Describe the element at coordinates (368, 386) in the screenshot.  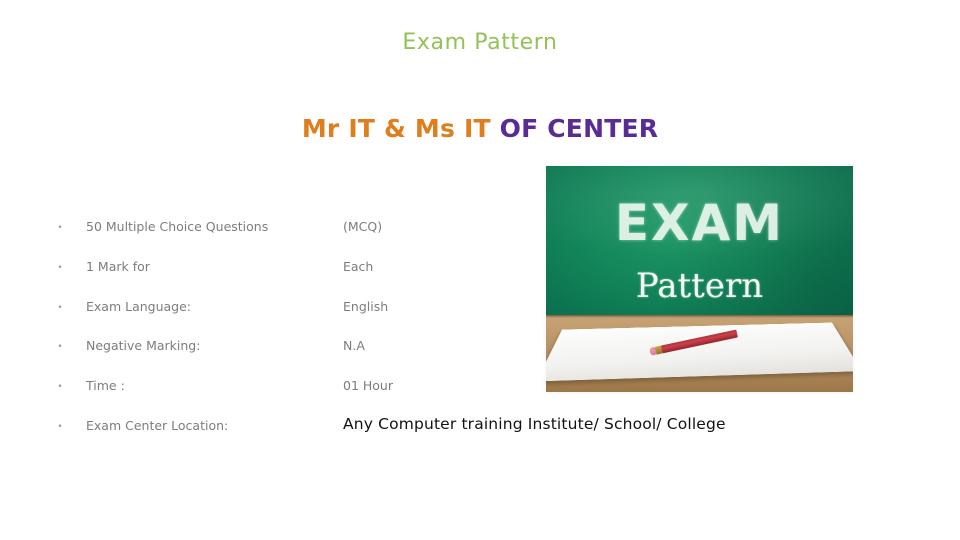
I see `list-item-value: 01 Hour` at that location.